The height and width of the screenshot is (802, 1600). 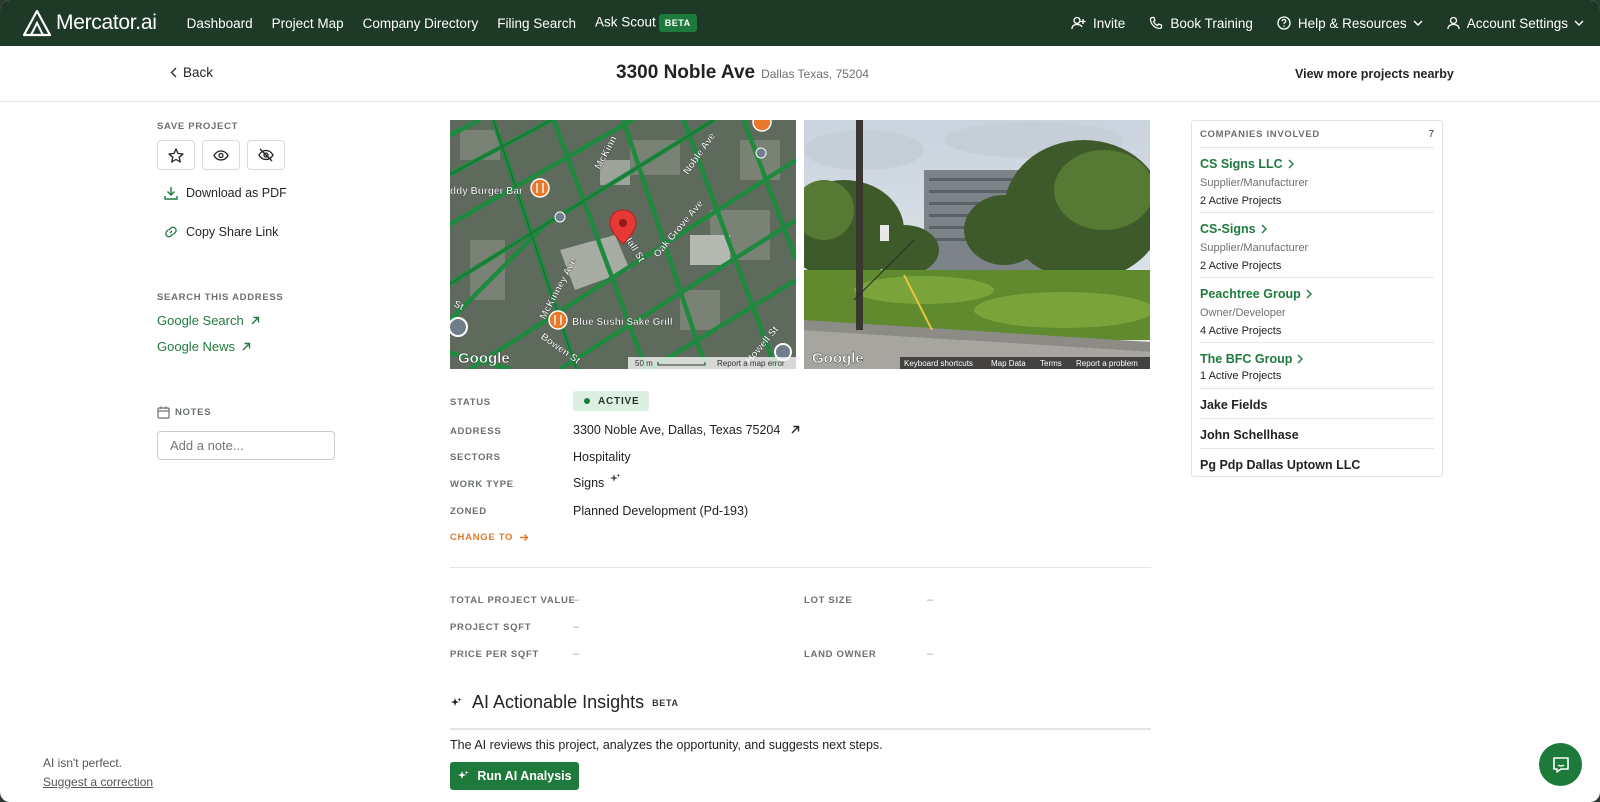 I want to click on company-link: CS Signs LLC, so click(x=1317, y=164).